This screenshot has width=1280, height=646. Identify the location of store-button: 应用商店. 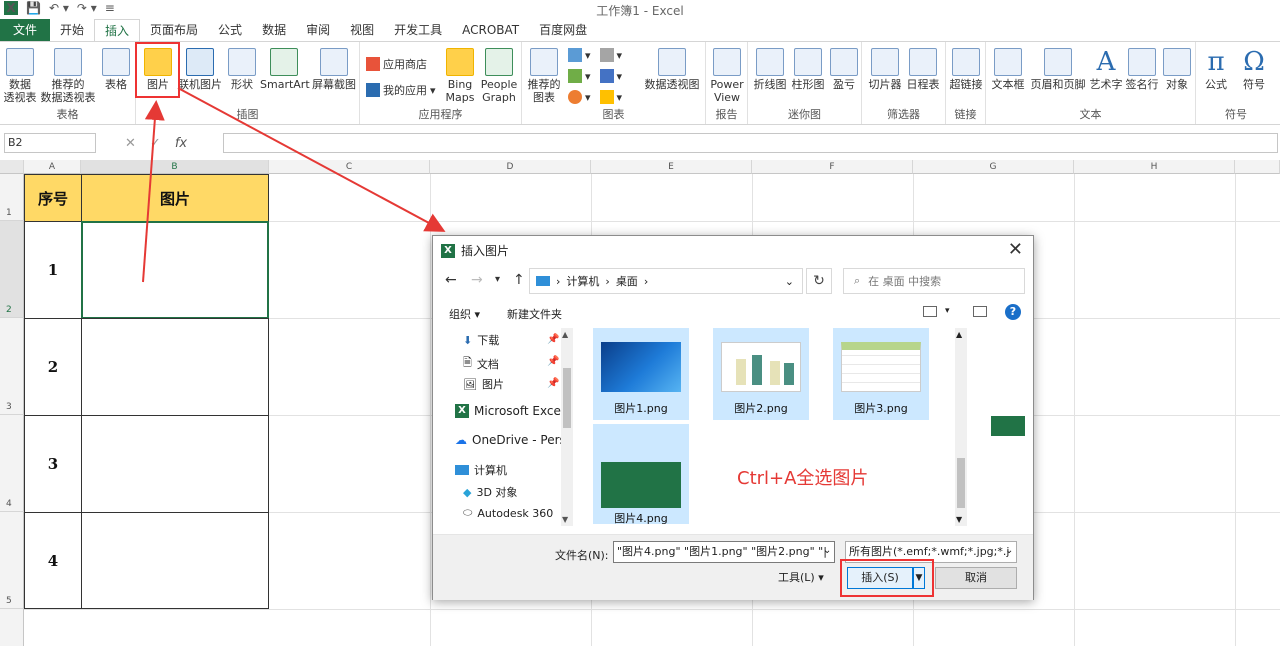
(396, 64).